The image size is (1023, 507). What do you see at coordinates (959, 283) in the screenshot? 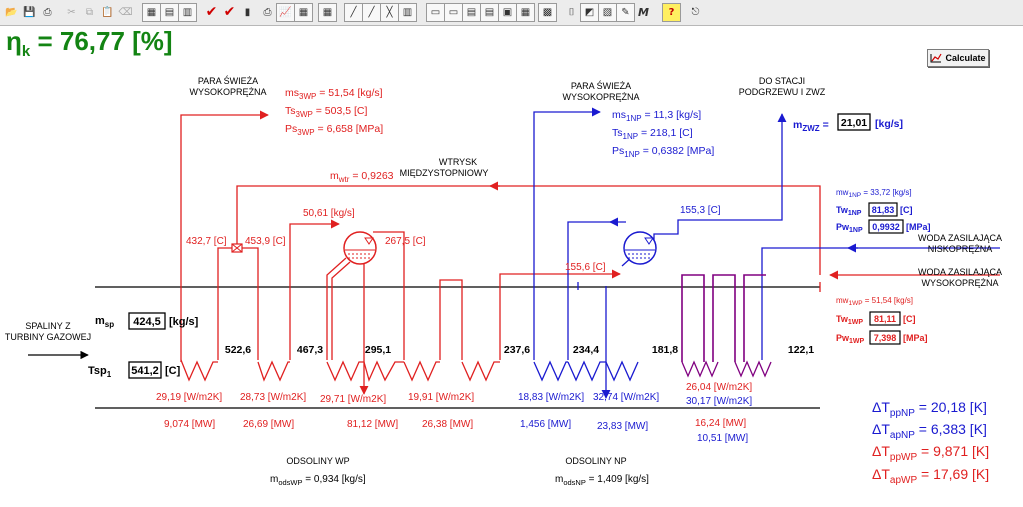
I see `woda-wp-line2: WYSOKOPRĘŻNA` at bounding box center [959, 283].